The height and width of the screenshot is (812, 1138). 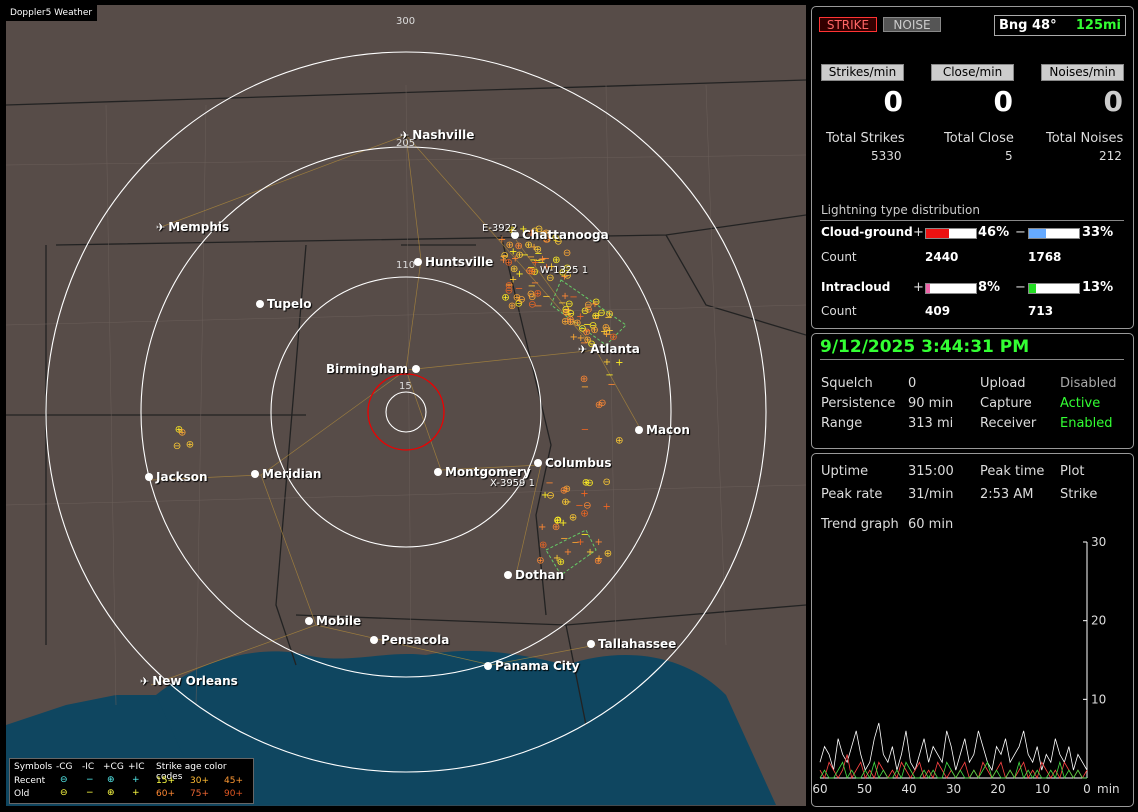 What do you see at coordinates (847, 383) in the screenshot?
I see `squelch-label: Squelch` at bounding box center [847, 383].